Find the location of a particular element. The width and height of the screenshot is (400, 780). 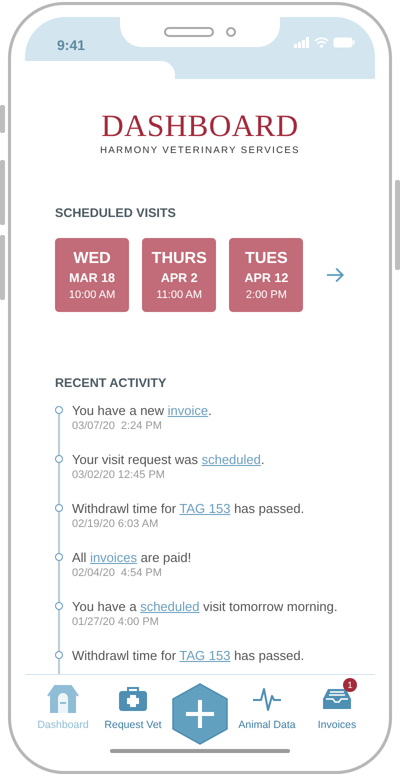

visit-date: APR 2 is located at coordinates (179, 277).